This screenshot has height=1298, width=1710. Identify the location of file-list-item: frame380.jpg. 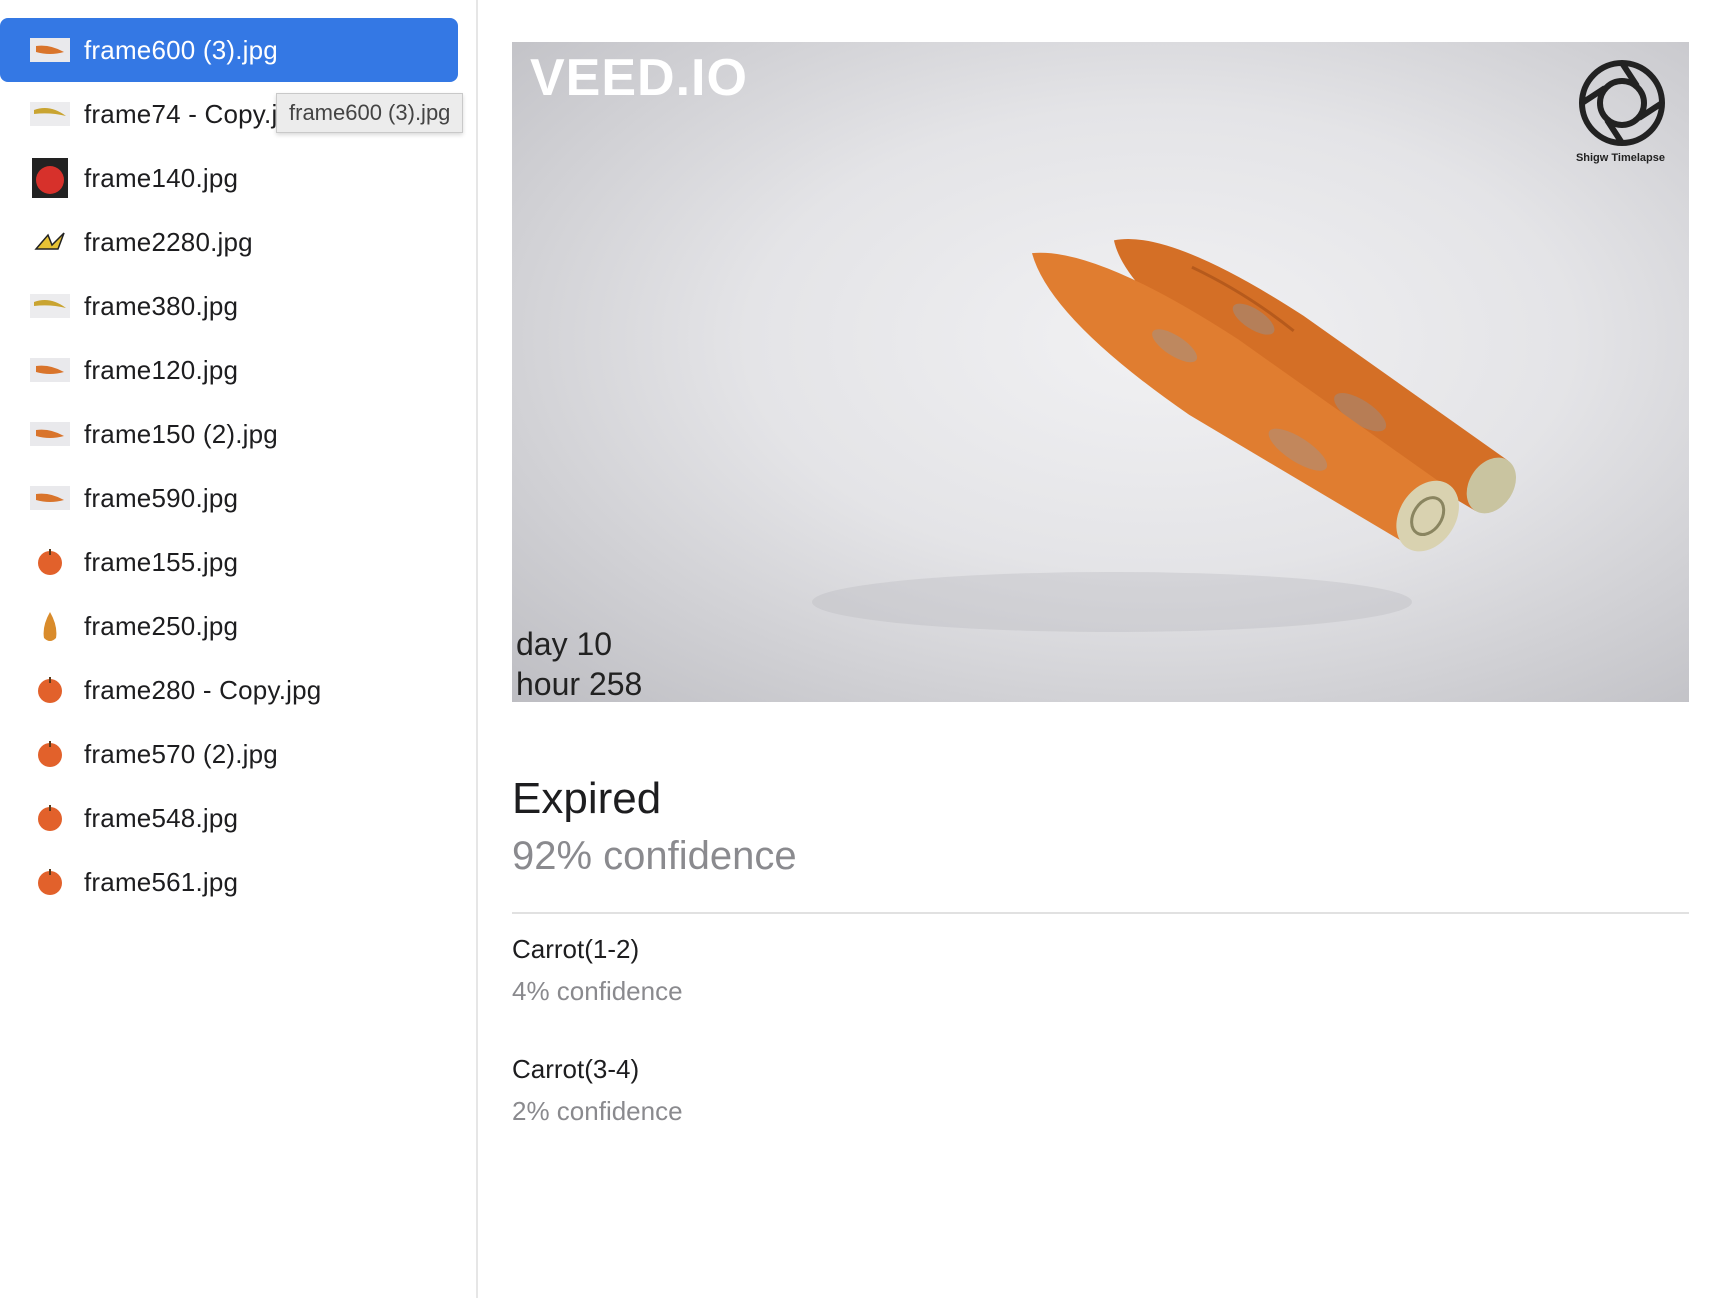
(229, 306).